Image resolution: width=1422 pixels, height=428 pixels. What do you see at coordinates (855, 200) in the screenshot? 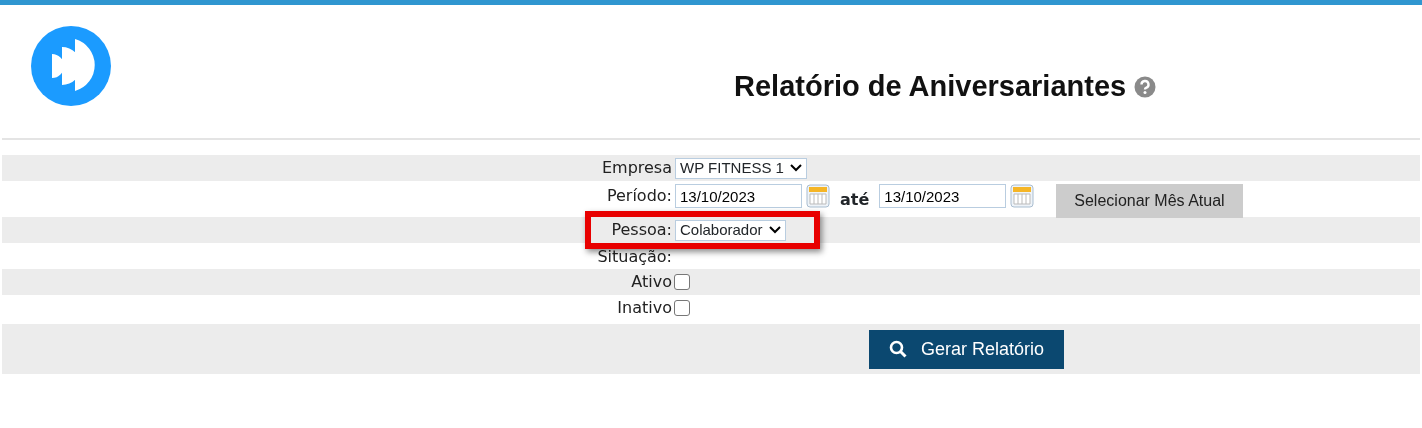
I see `range-label: até` at bounding box center [855, 200].